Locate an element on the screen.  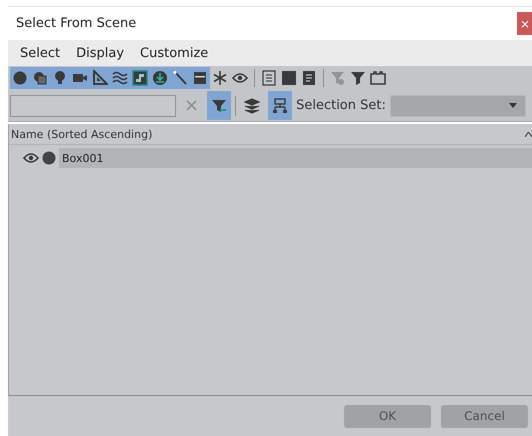
triangle-ruler-icon is located at coordinates (100, 78).